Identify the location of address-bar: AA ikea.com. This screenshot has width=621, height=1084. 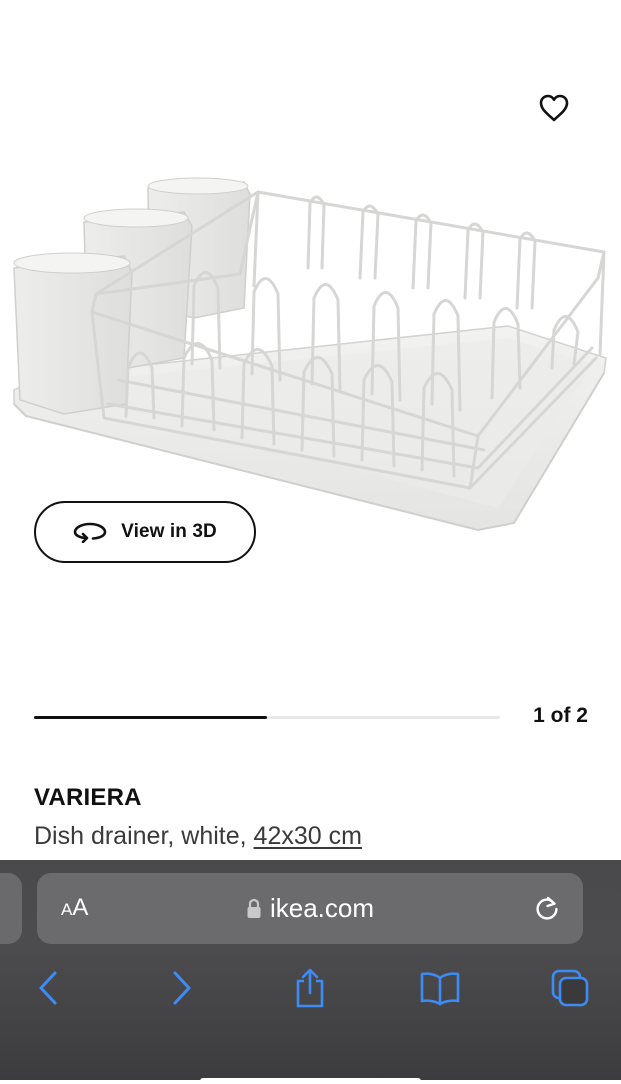
(310, 908).